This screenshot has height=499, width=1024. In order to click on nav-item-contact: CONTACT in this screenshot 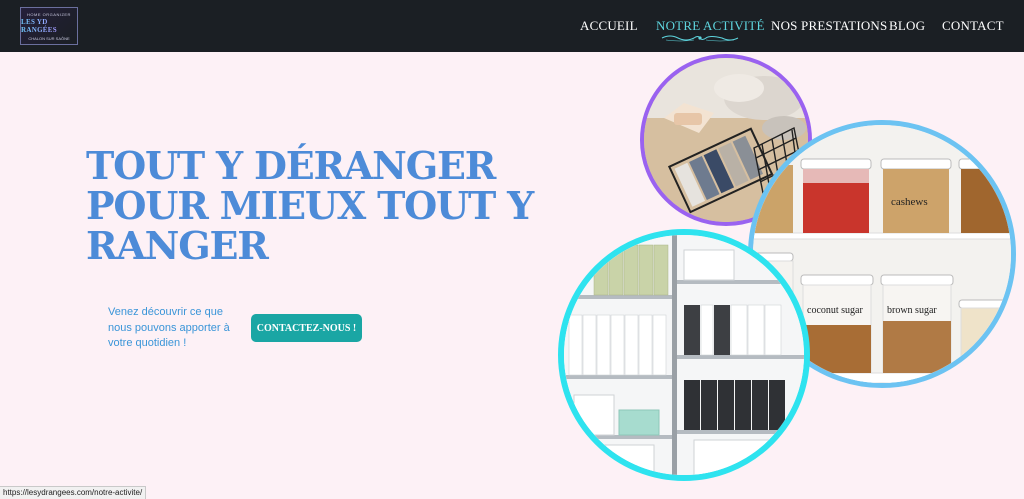, I will do `click(973, 26)`.